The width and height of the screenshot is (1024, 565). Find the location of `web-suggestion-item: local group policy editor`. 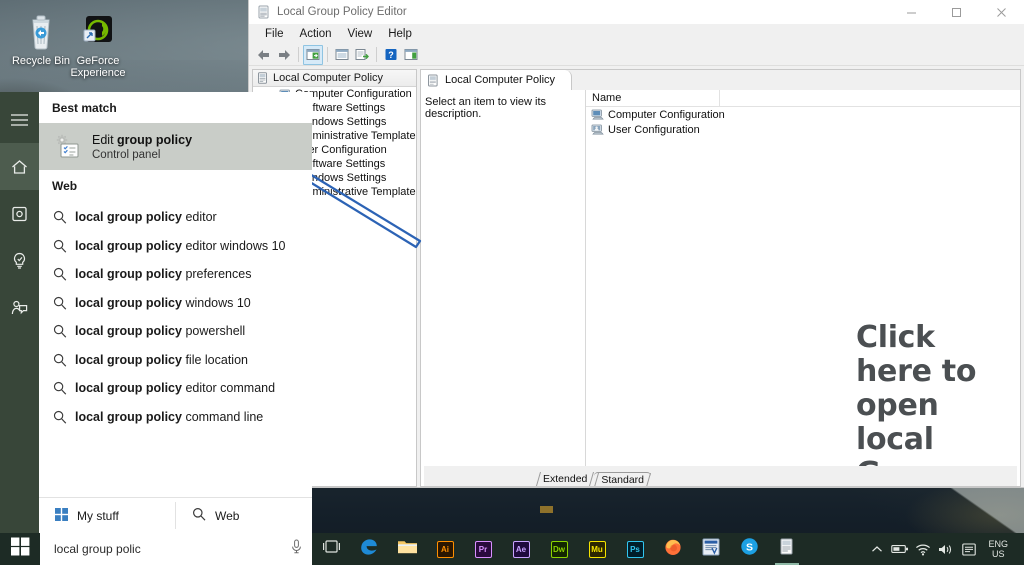

web-suggestion-item: local group policy editor is located at coordinates (175, 217).